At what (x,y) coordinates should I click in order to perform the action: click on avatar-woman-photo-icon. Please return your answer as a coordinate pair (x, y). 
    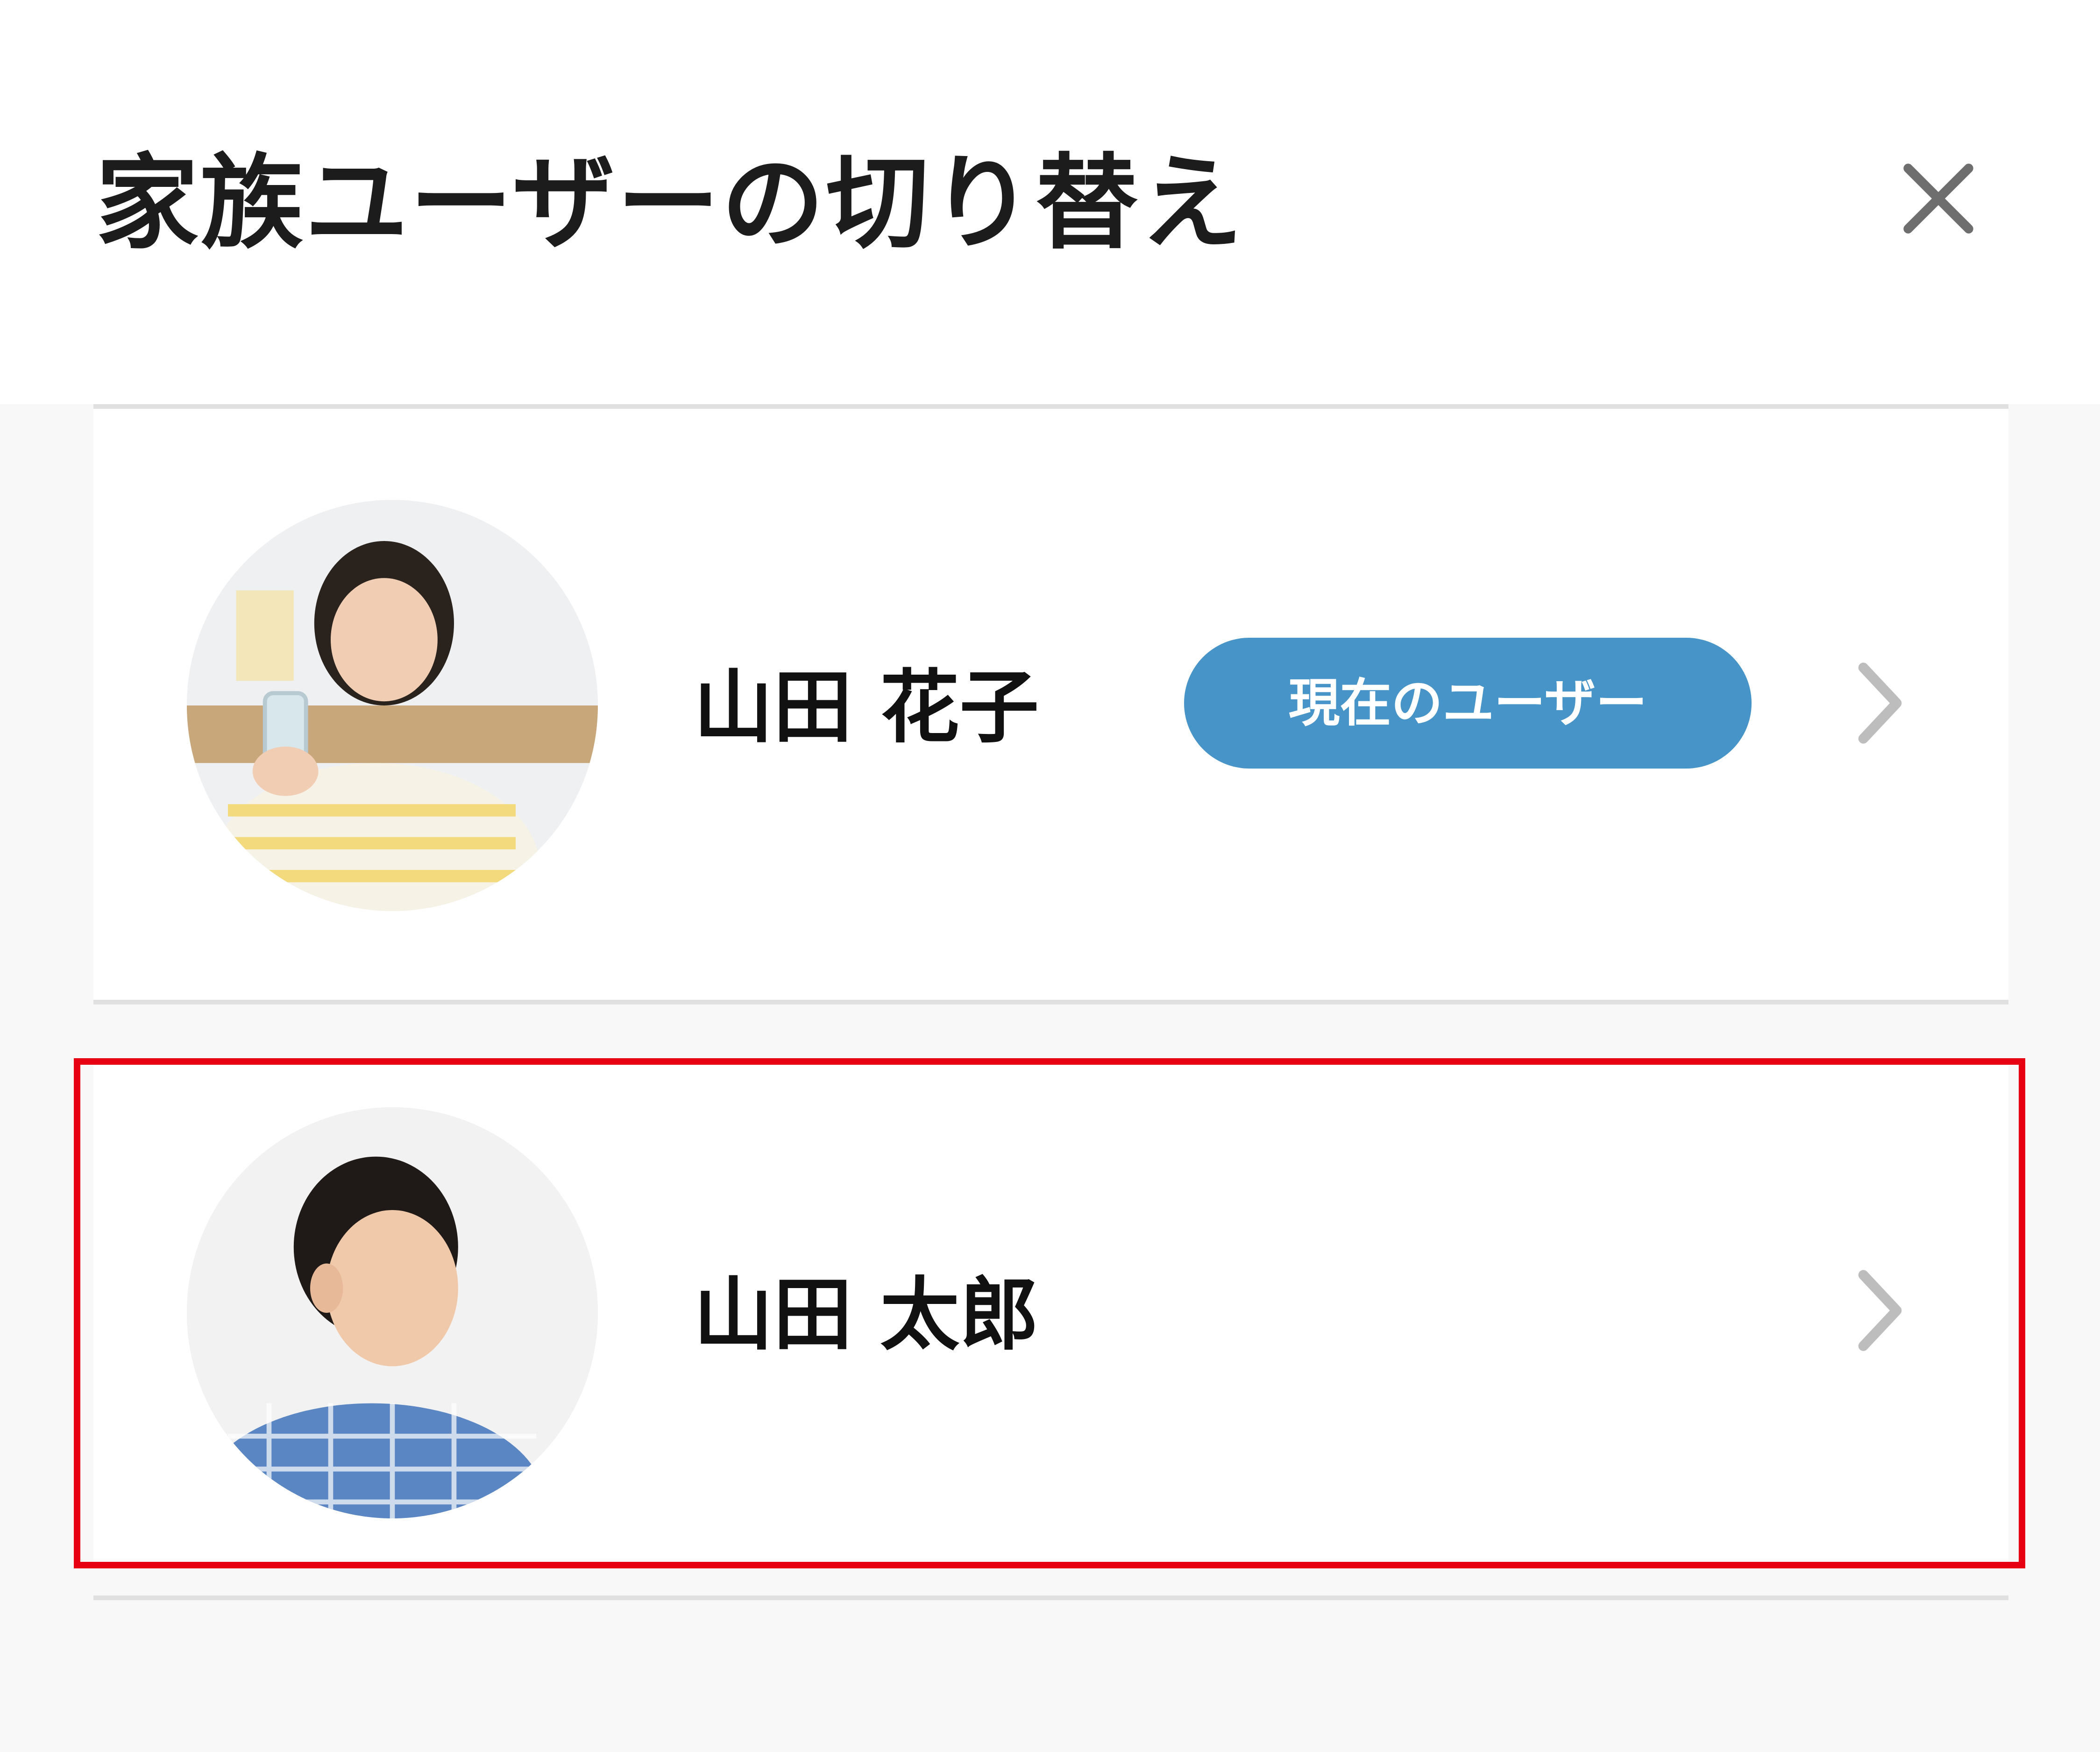
    Looking at the image, I should click on (393, 705).